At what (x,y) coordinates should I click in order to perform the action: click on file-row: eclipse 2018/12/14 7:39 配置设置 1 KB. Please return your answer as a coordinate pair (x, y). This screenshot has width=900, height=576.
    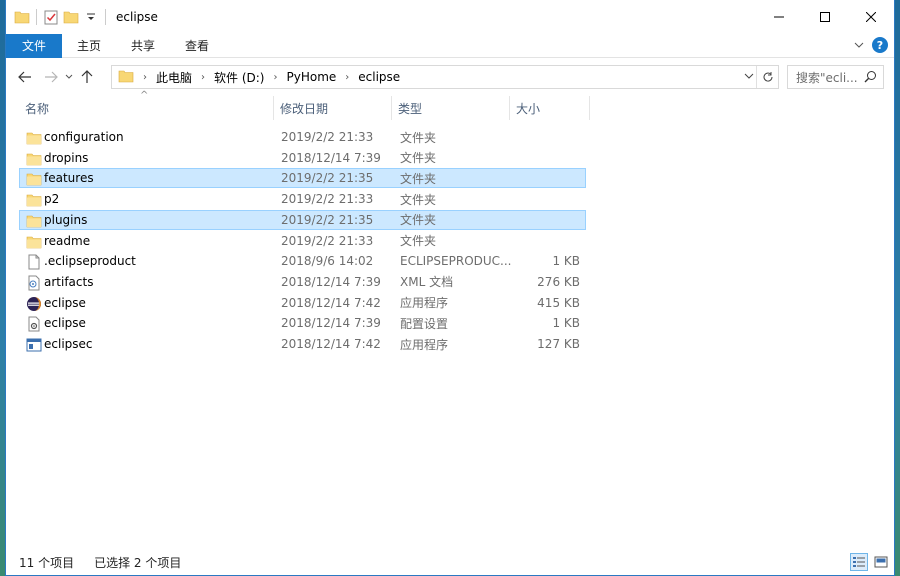
    Looking at the image, I should click on (302, 323).